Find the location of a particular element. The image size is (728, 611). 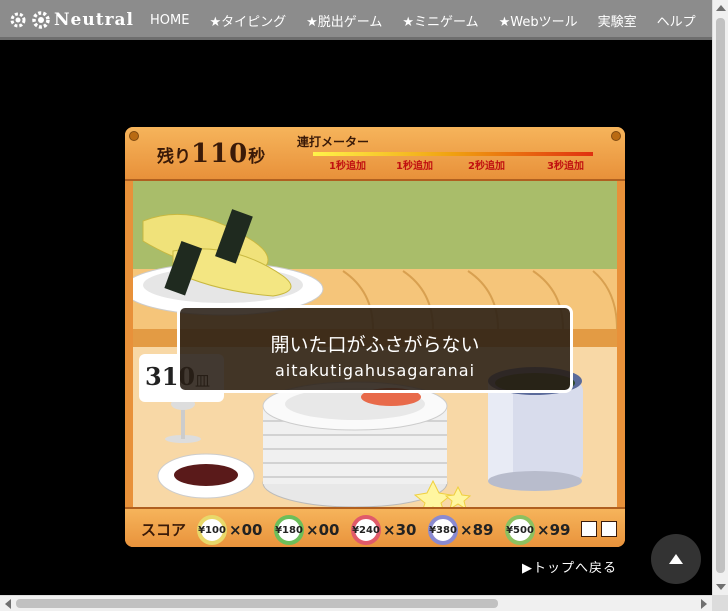

score-label: スコア is located at coordinates (164, 530).